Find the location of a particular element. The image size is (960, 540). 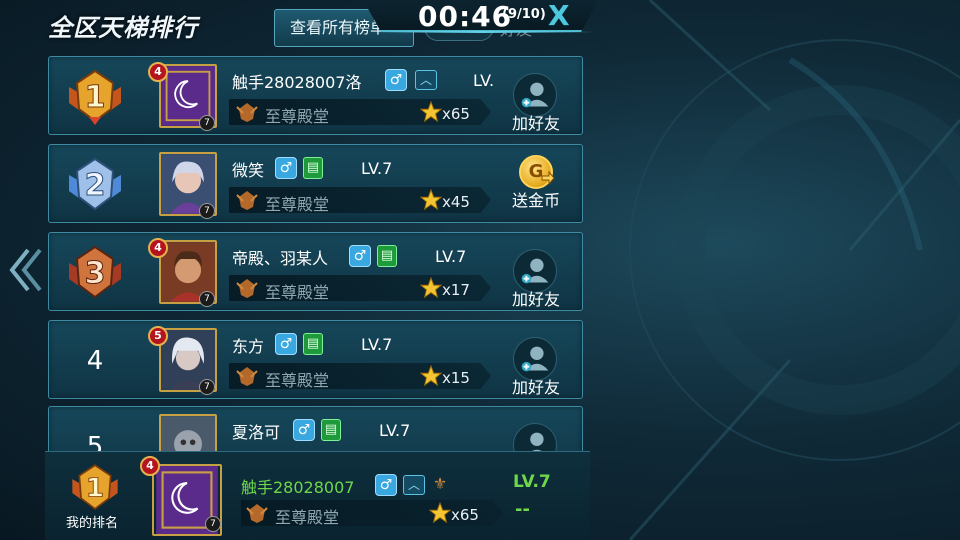

countdown-timer: 00:46 is located at coordinates (465, 16).